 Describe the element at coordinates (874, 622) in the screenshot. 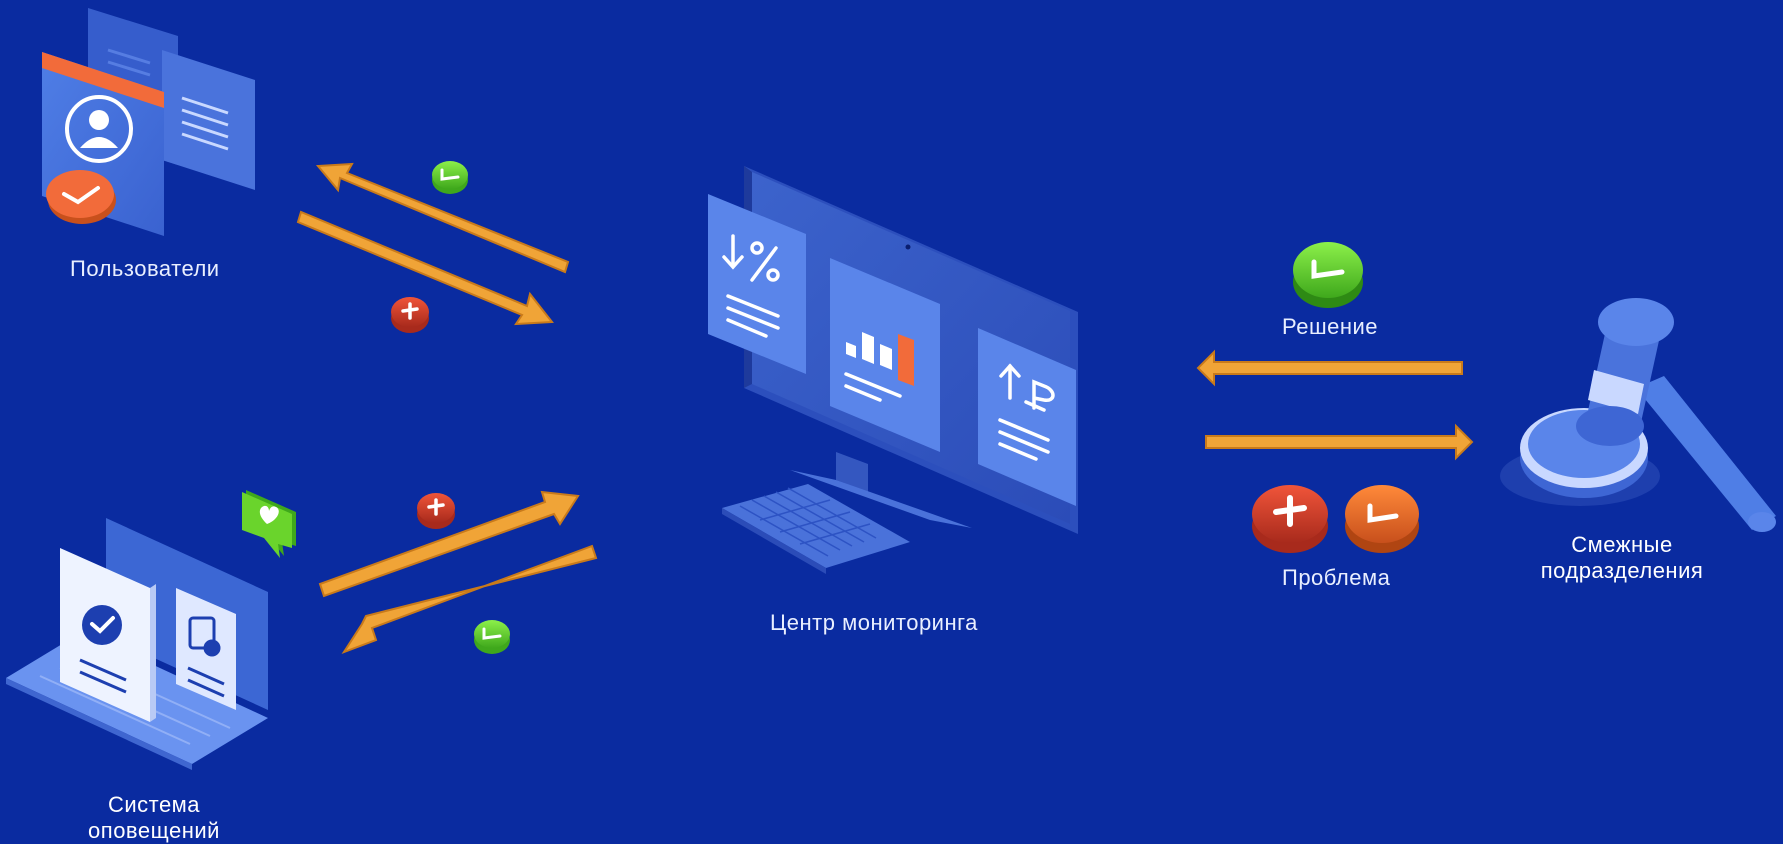

I see `monitoring-center-label: Центр мониторинга` at that location.